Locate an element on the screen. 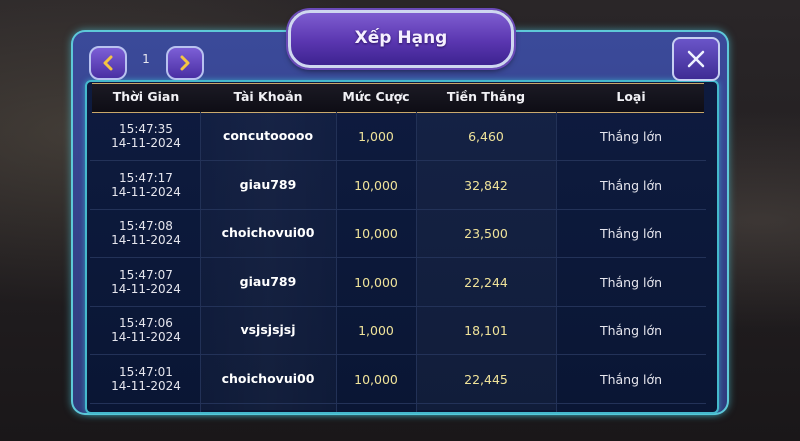 The width and height of the screenshot is (800, 441). prev-page-button is located at coordinates (108, 63).